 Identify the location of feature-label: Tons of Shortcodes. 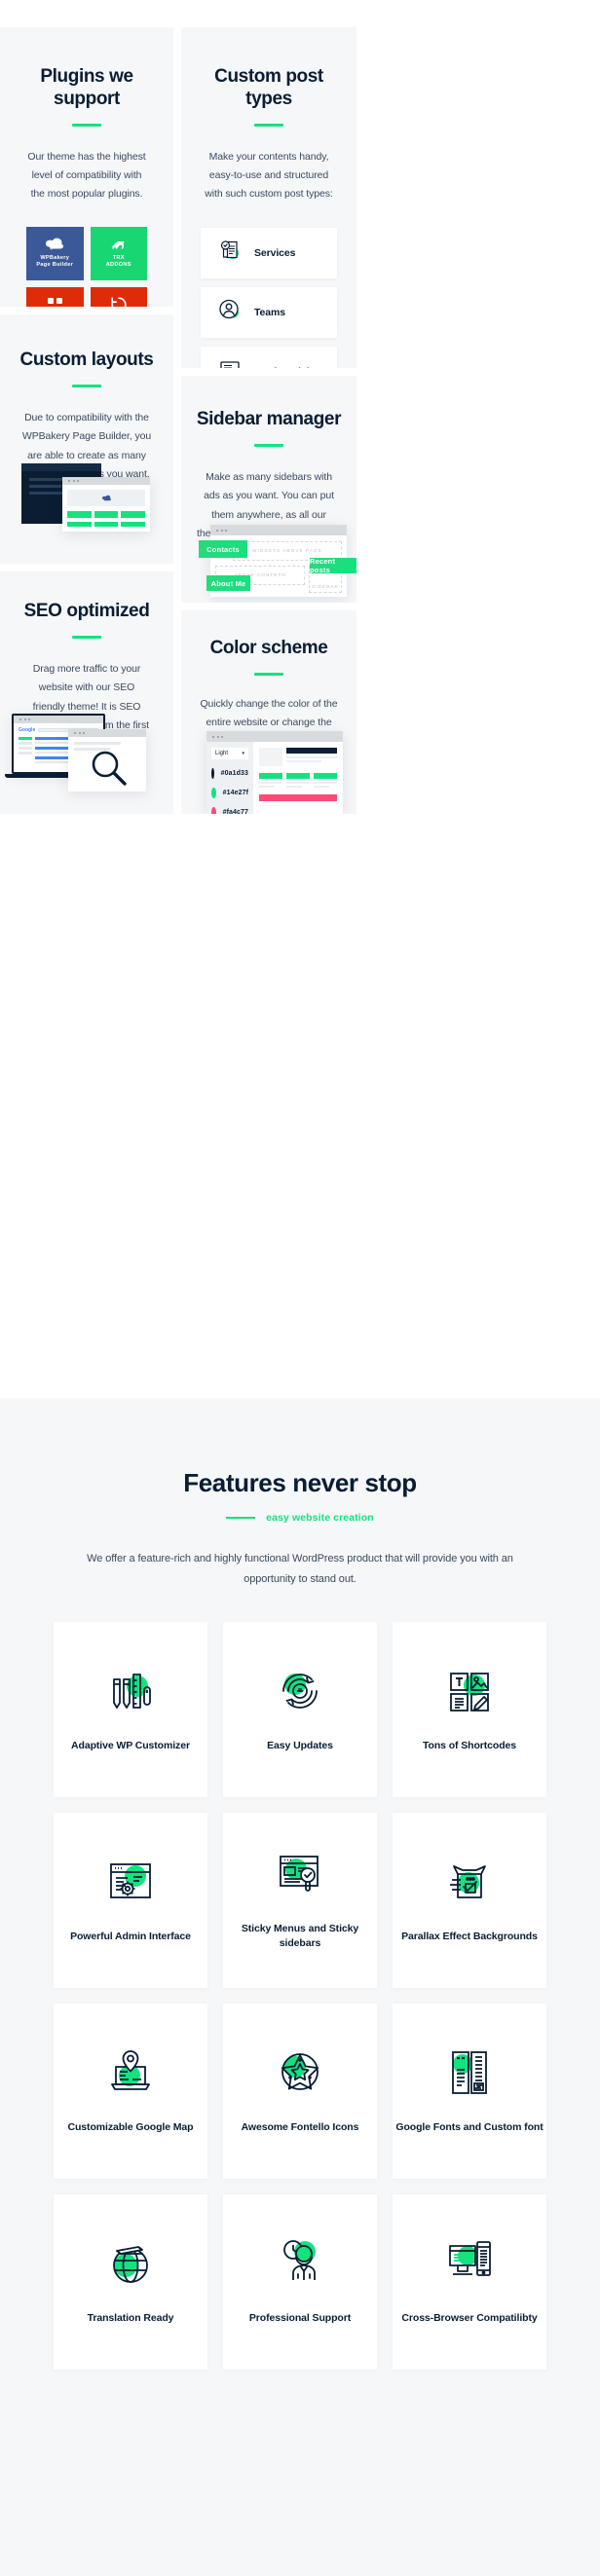
(469, 1745).